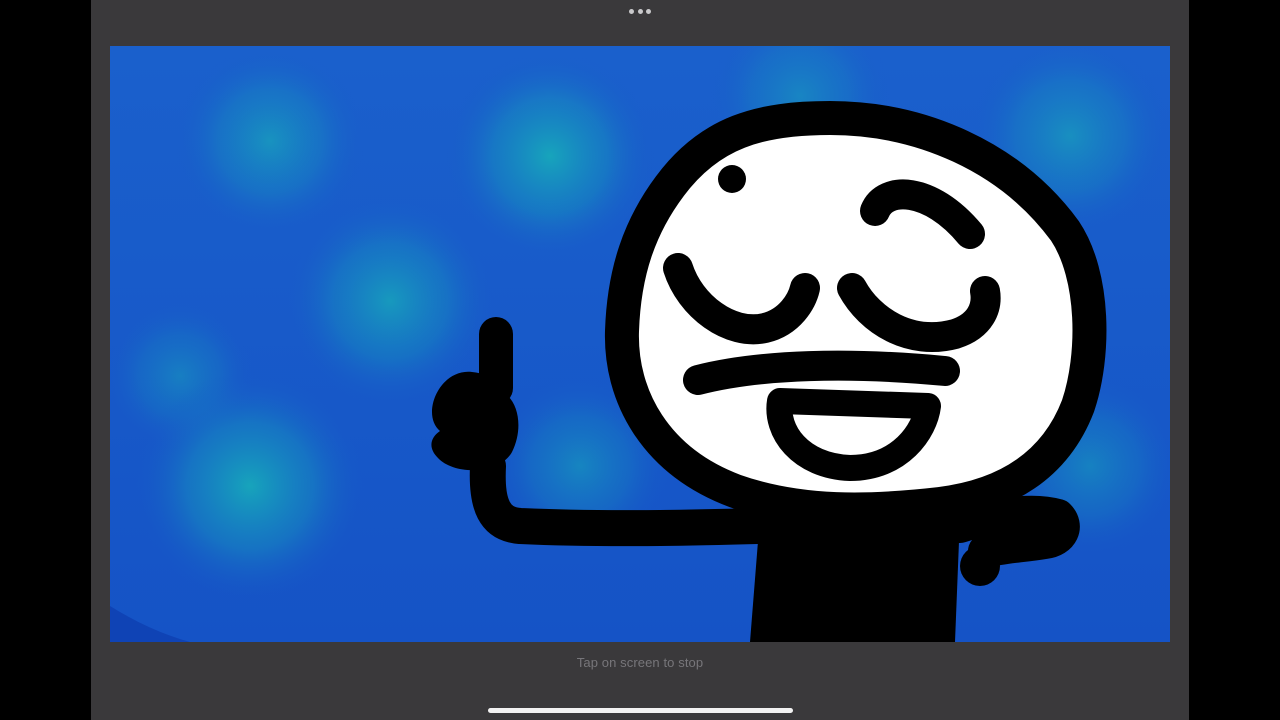  What do you see at coordinates (821, 372) in the screenshot?
I see `figure-mouth-line` at bounding box center [821, 372].